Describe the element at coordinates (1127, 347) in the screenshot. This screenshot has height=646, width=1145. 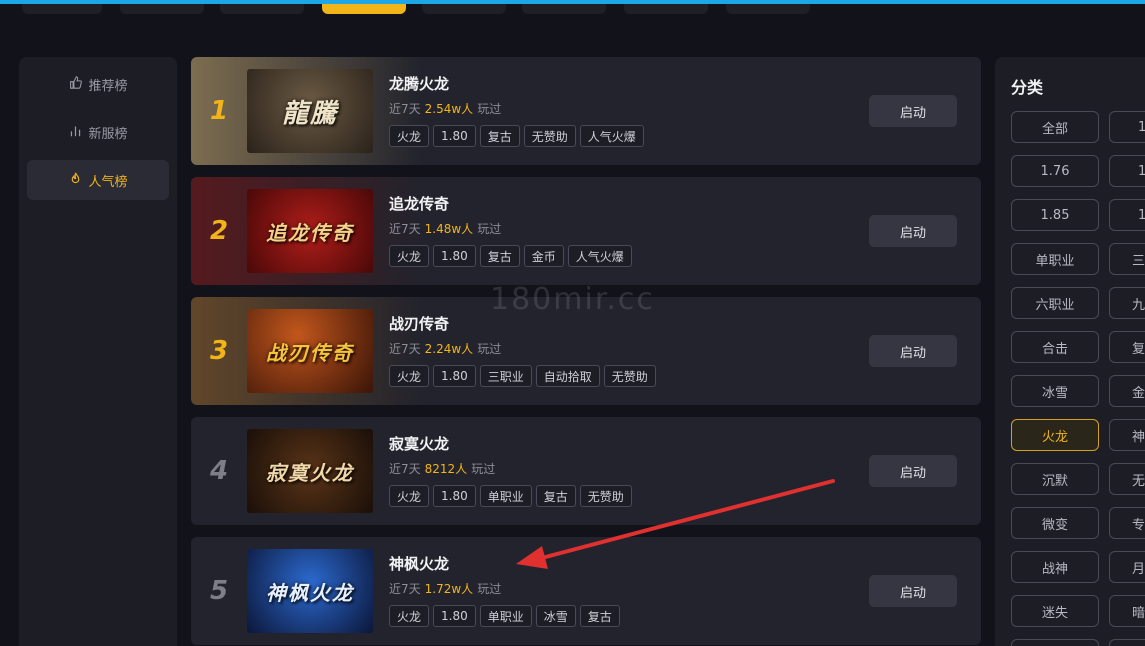
I see `category-chip: 复` at that location.